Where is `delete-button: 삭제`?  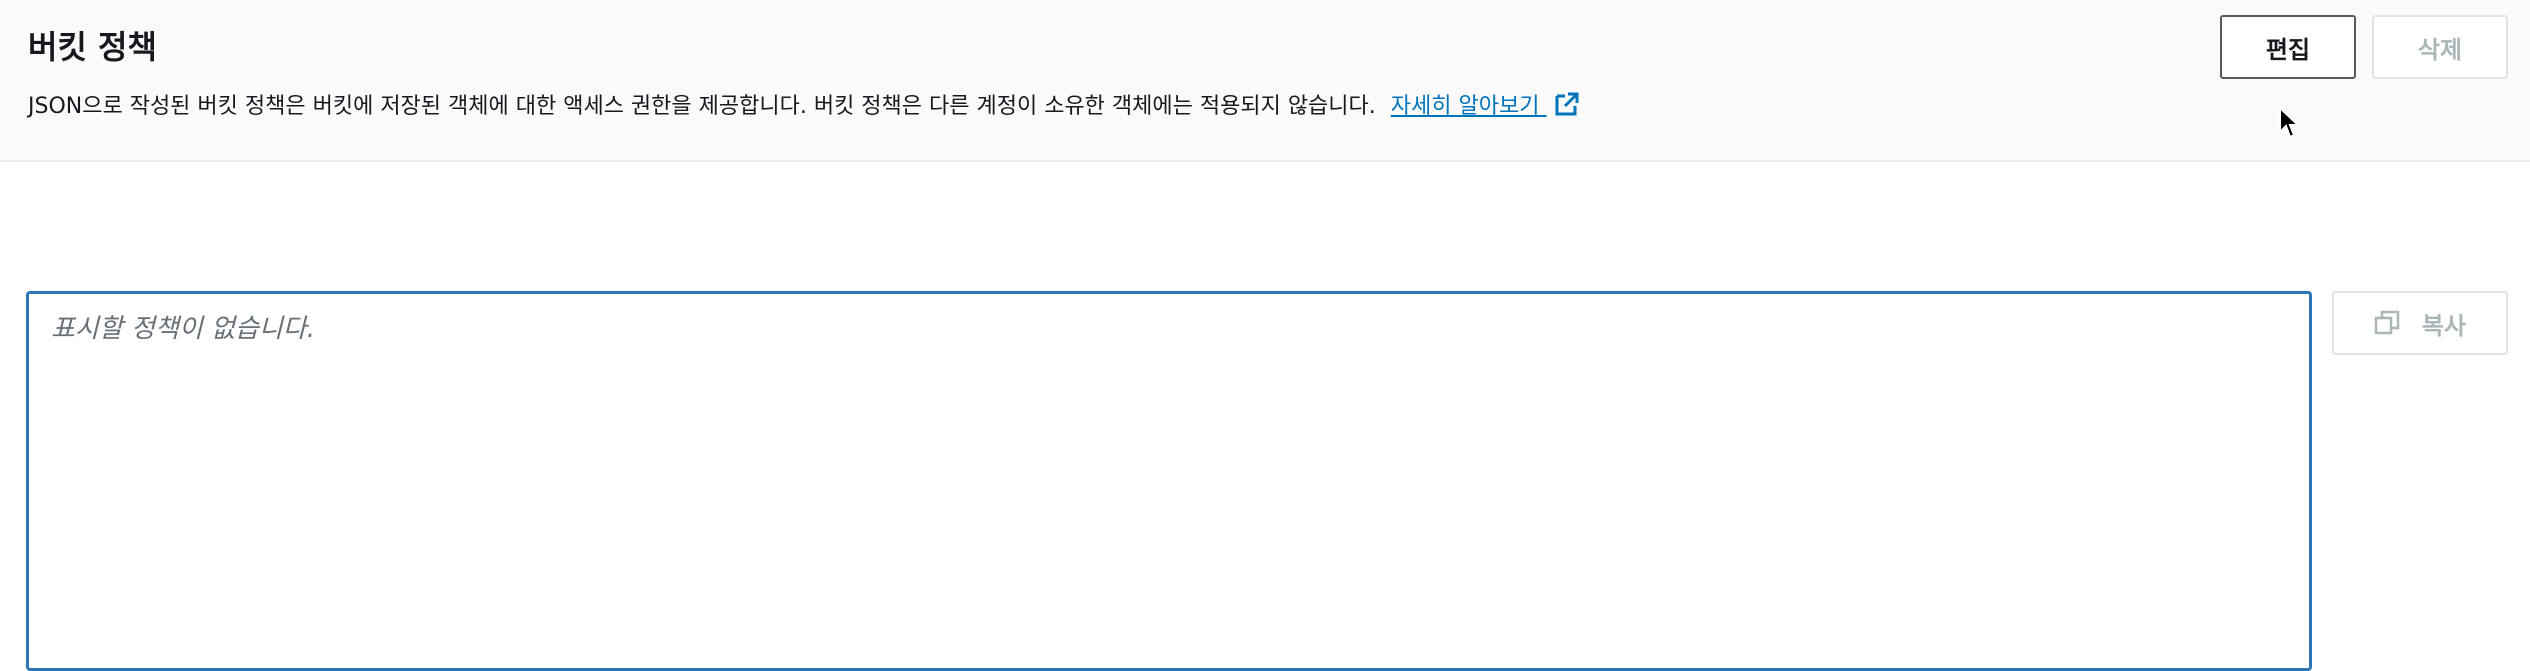
delete-button: 삭제 is located at coordinates (2440, 47).